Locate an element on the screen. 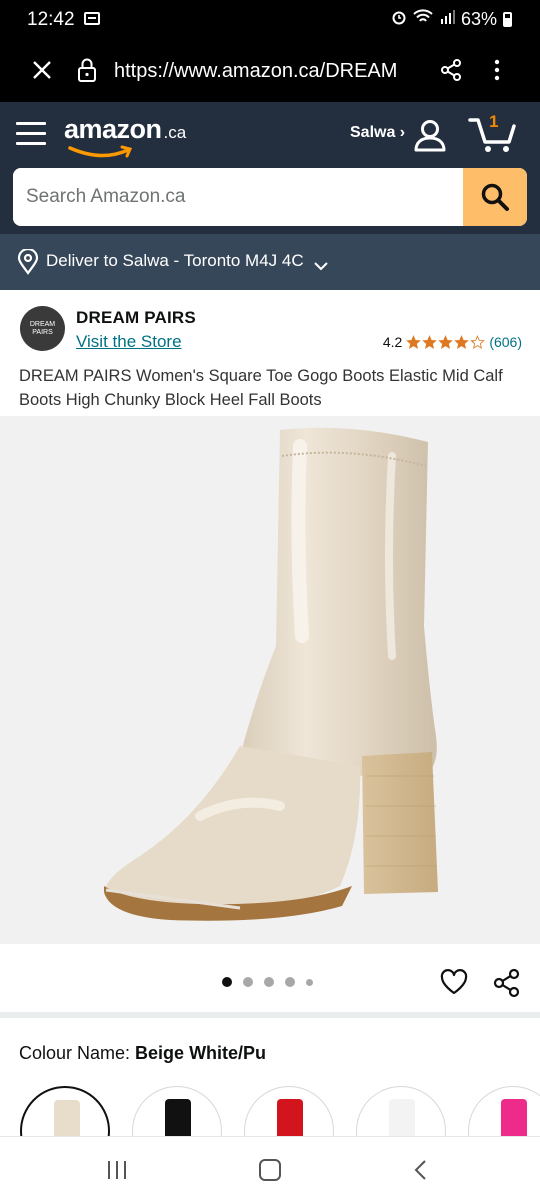  chevron-down-icon is located at coordinates (321, 266).